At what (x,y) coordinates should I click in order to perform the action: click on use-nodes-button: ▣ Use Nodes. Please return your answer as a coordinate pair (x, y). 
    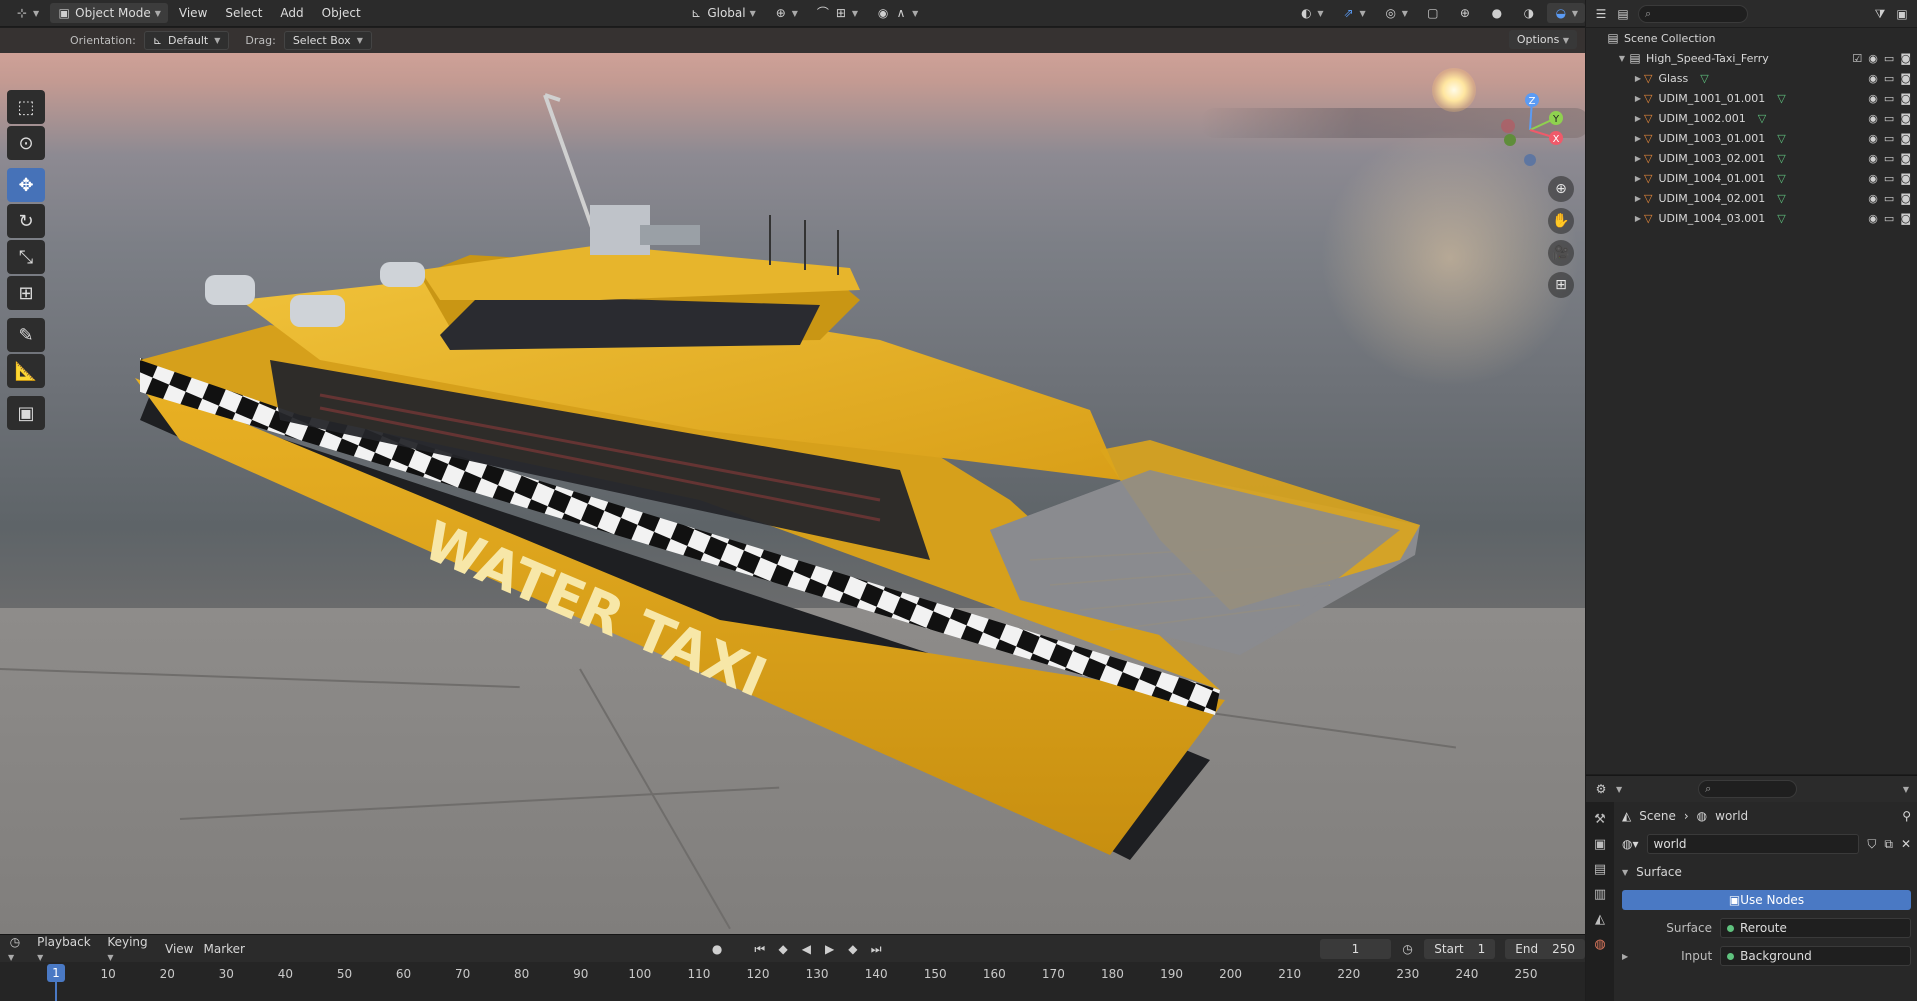
    Looking at the image, I should click on (1766, 900).